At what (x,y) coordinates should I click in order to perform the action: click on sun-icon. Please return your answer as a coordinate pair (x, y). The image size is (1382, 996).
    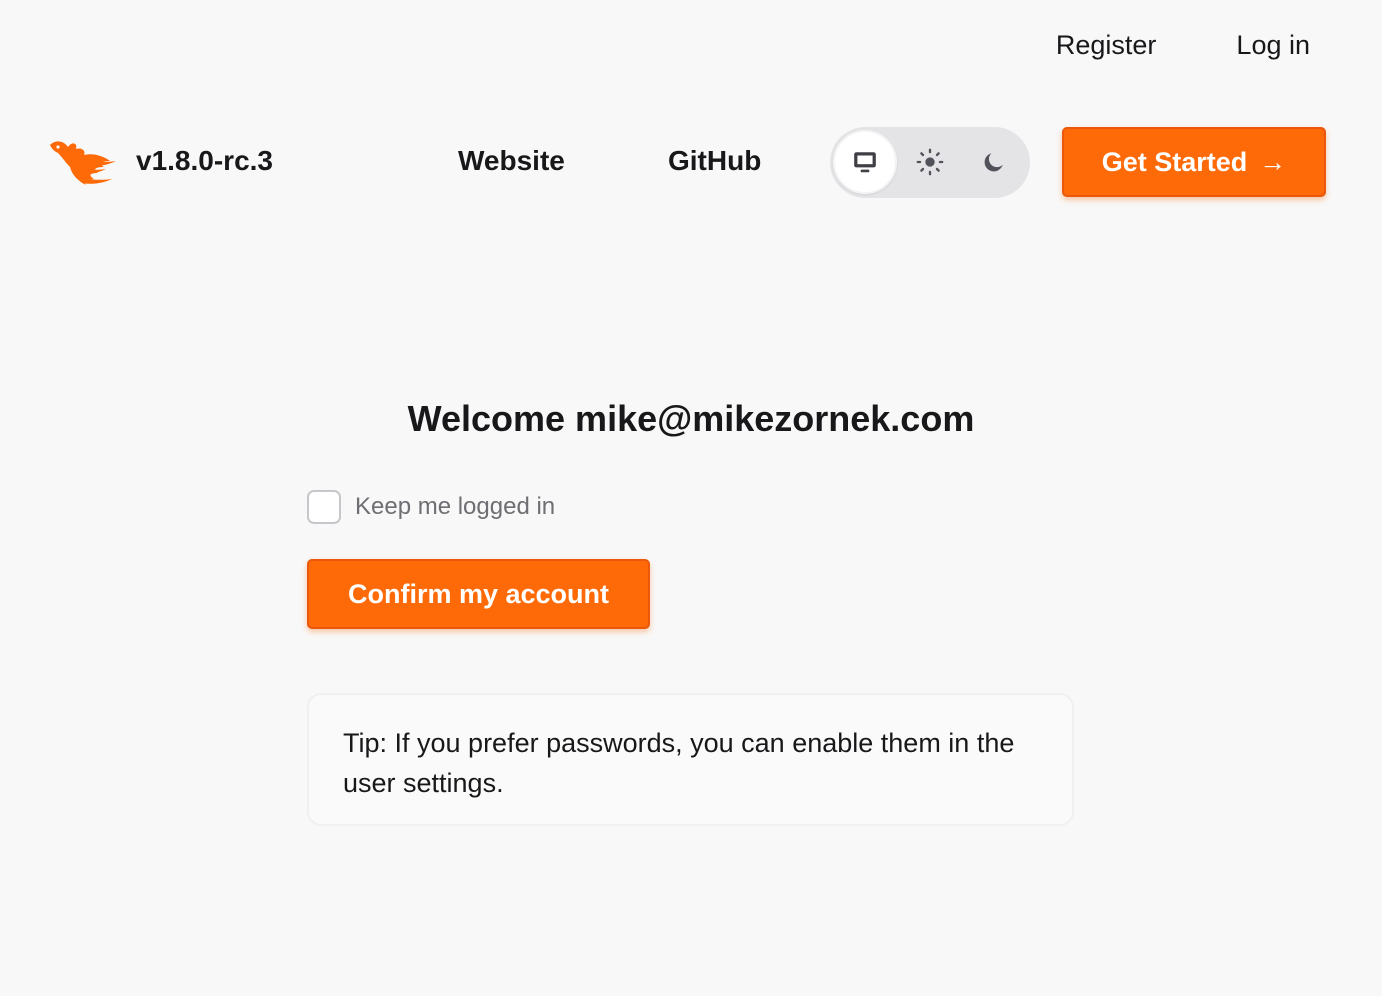
    Looking at the image, I should click on (930, 162).